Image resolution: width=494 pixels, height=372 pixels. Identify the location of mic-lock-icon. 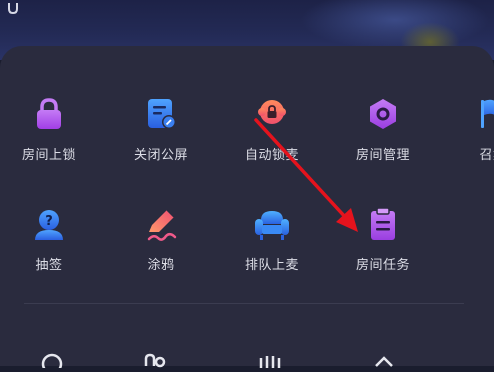
(272, 114).